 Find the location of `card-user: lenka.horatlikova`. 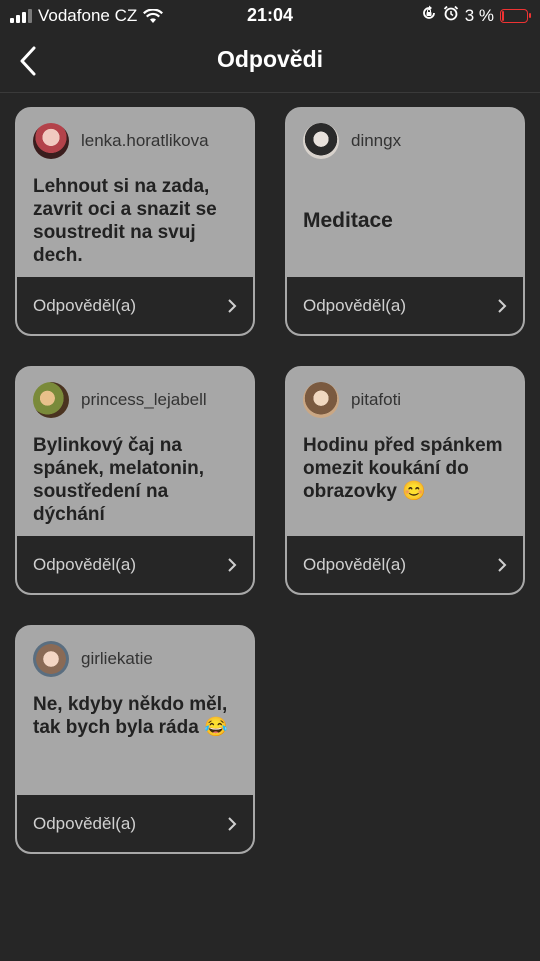

card-user: lenka.horatlikova is located at coordinates (121, 141).